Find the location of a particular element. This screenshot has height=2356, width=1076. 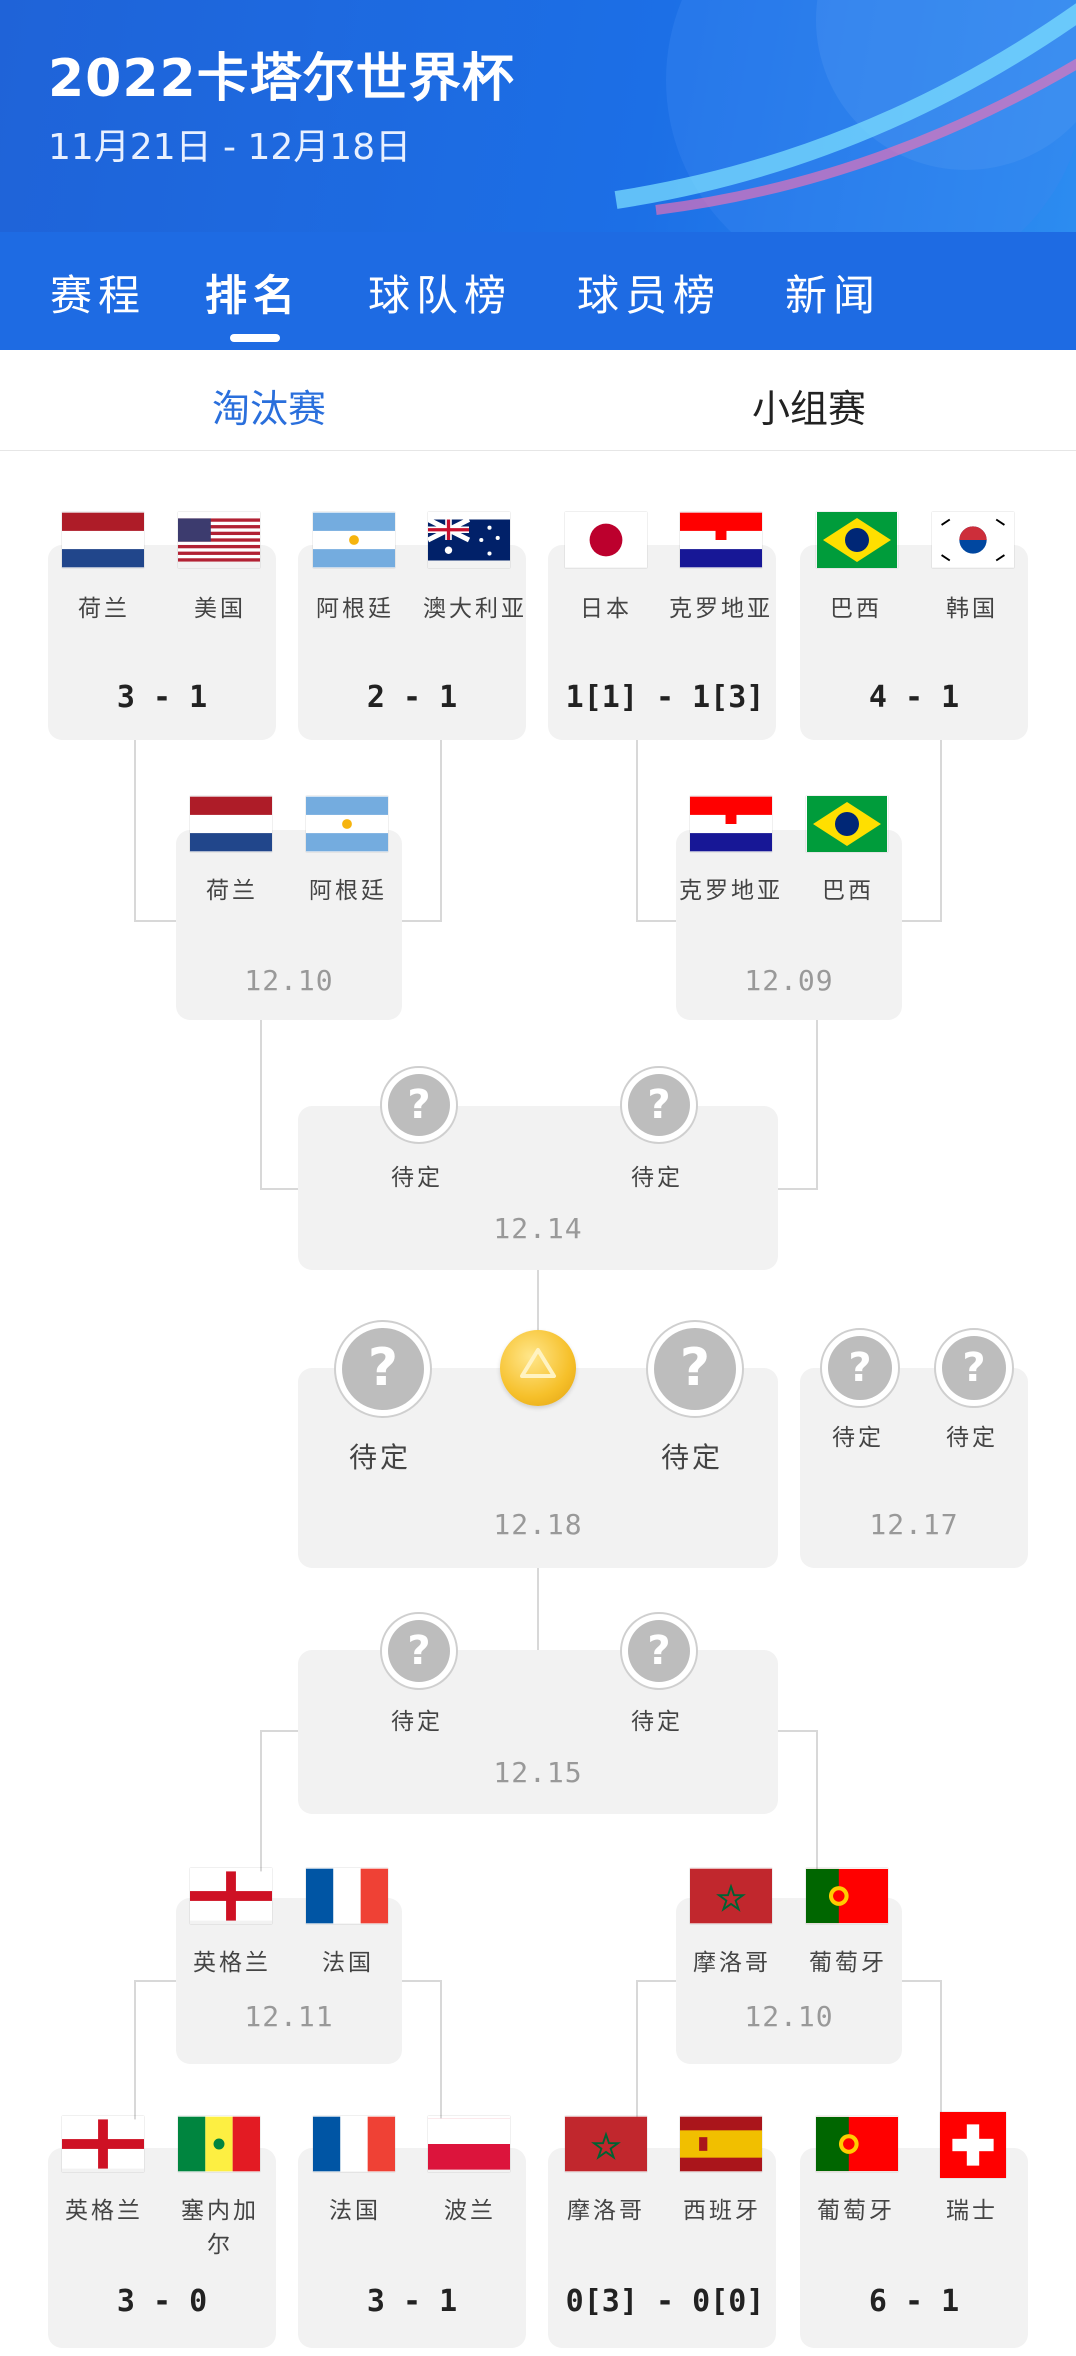

tab-news: 新闻 is located at coordinates (833, 292).